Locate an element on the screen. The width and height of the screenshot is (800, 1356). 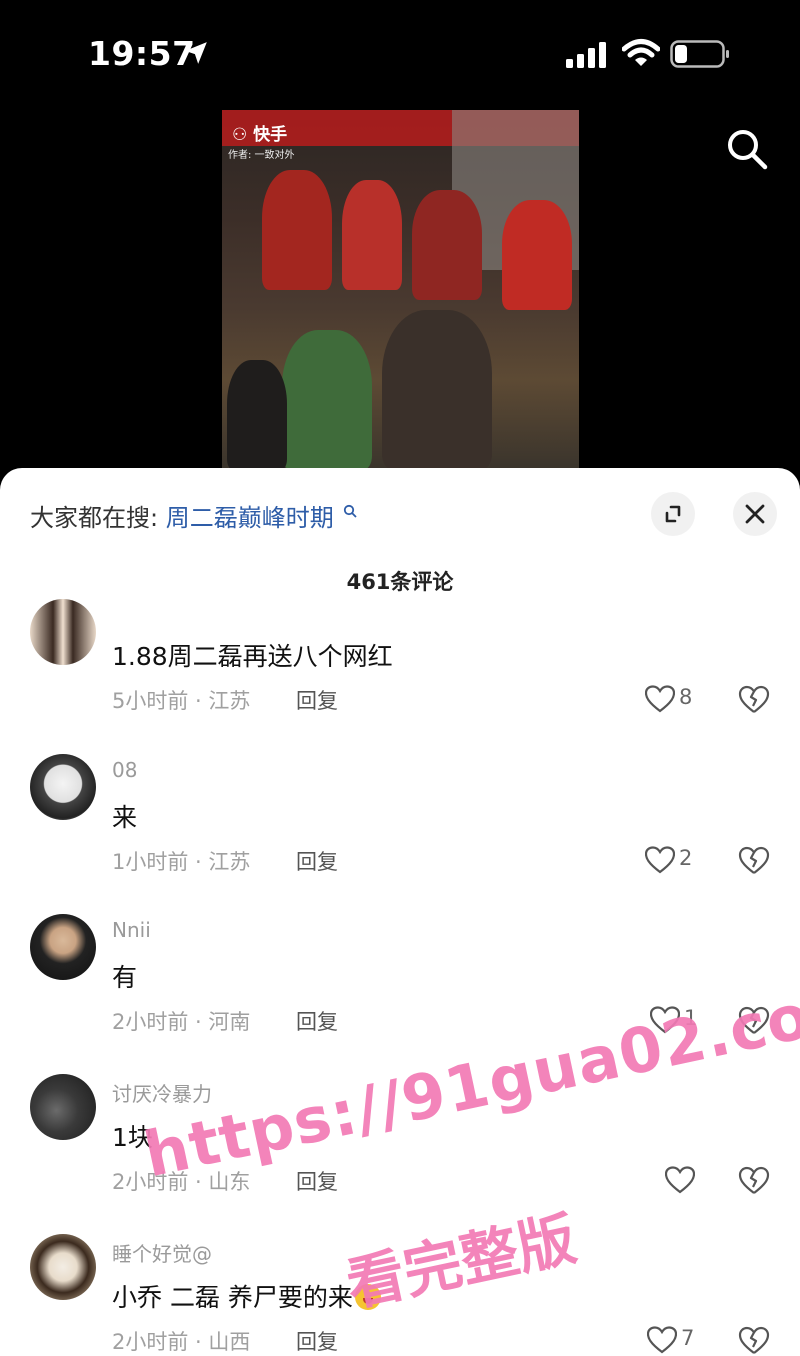
comment-meta: 2小时前 · 山西 is located at coordinates (181, 1342).